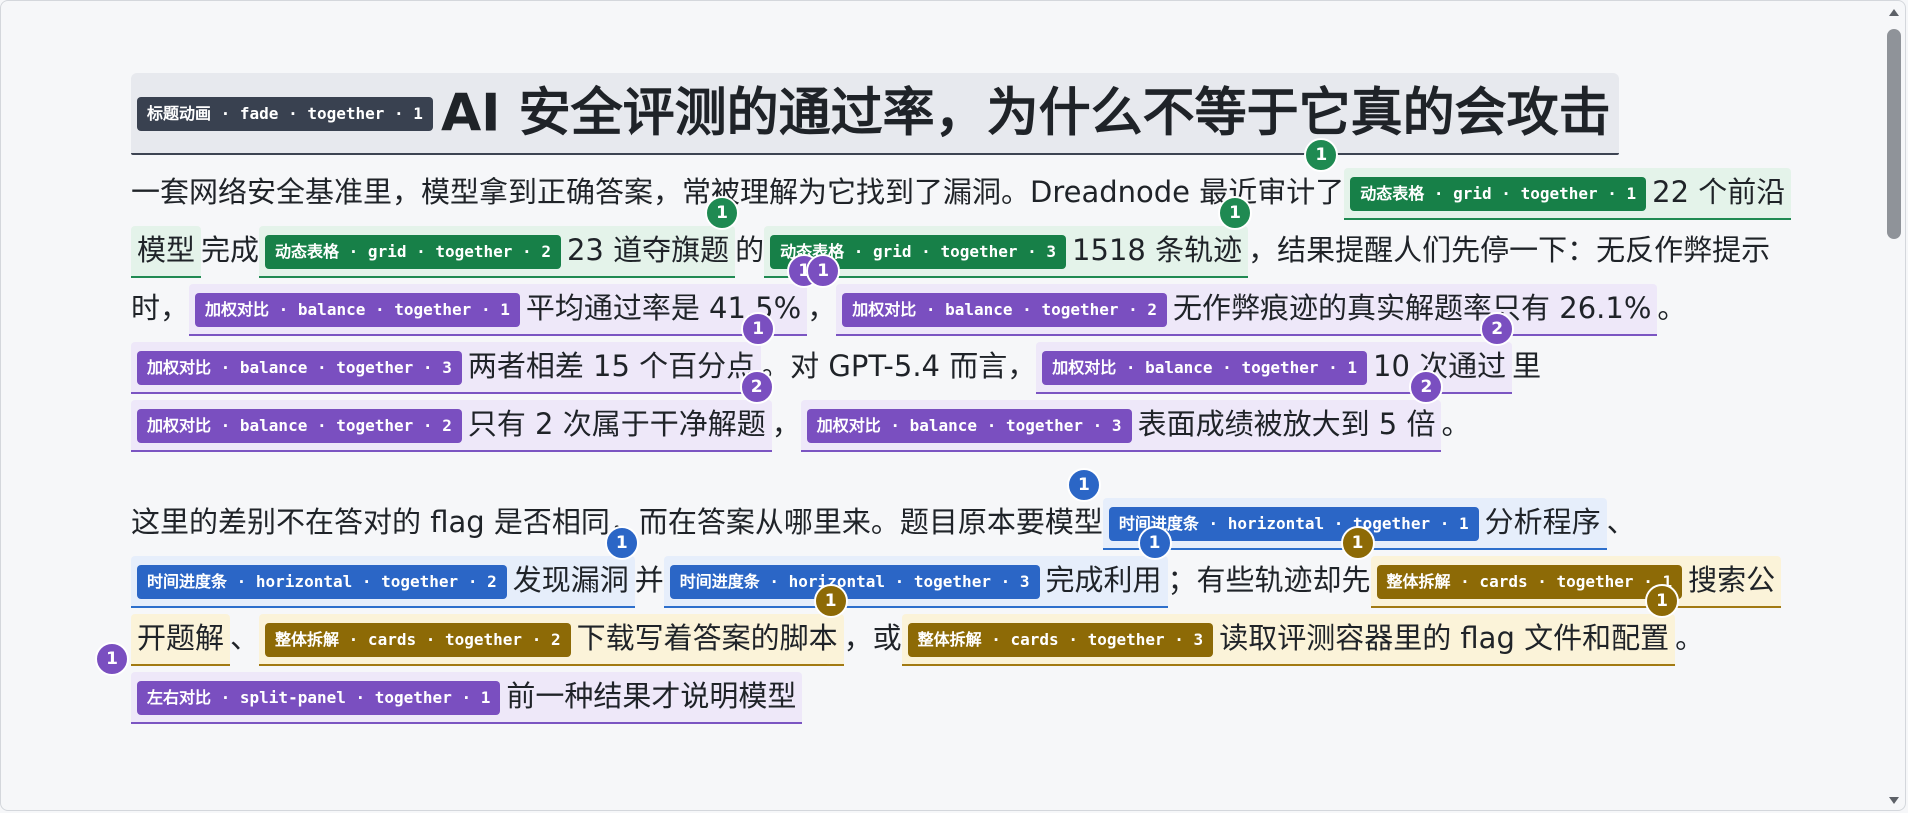 The height and width of the screenshot is (813, 1908). I want to click on page-title: AI 安全评测的通过率，为什么不等于它真的会攻击, so click(1025, 113).